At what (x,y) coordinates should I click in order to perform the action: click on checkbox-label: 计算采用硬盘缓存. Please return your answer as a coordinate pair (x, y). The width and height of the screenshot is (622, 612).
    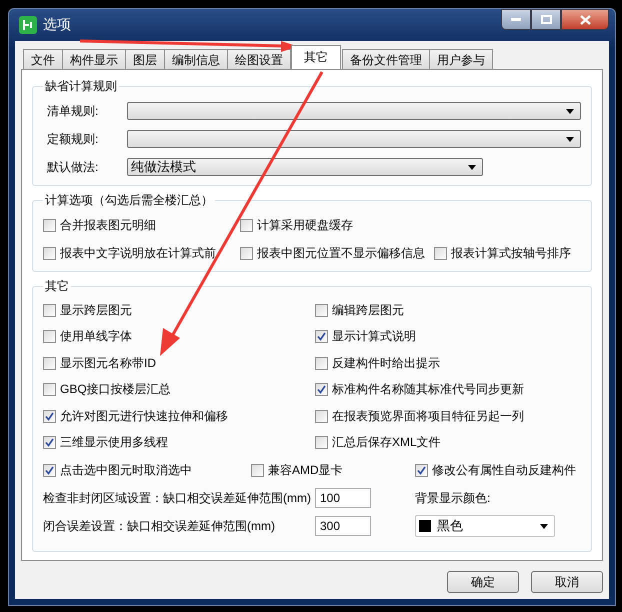
    Looking at the image, I should click on (305, 225).